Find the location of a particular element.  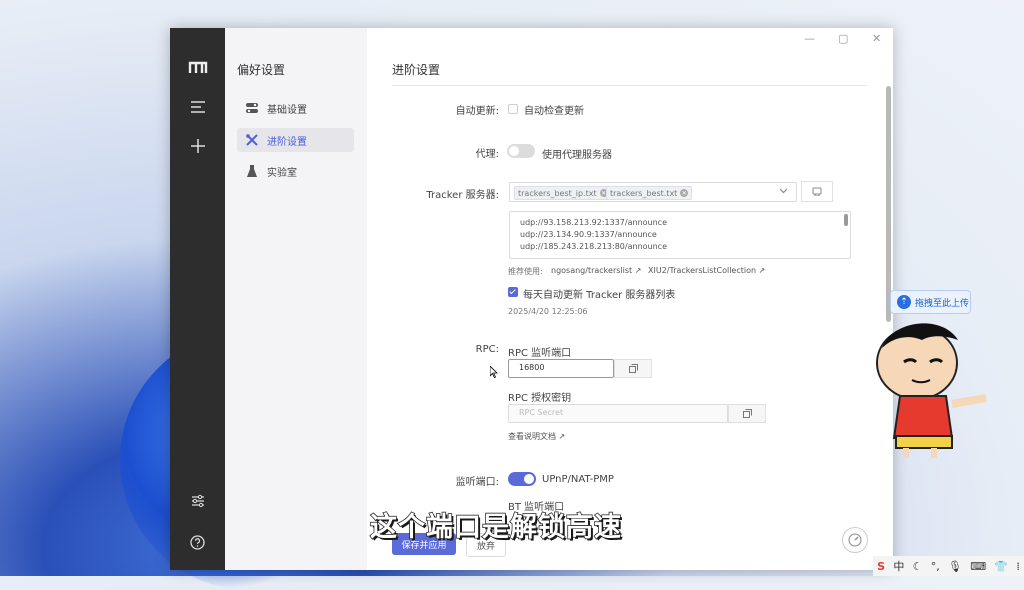

tracker-line: udp://93.158.213.92:1337/announce is located at coordinates (593, 222).